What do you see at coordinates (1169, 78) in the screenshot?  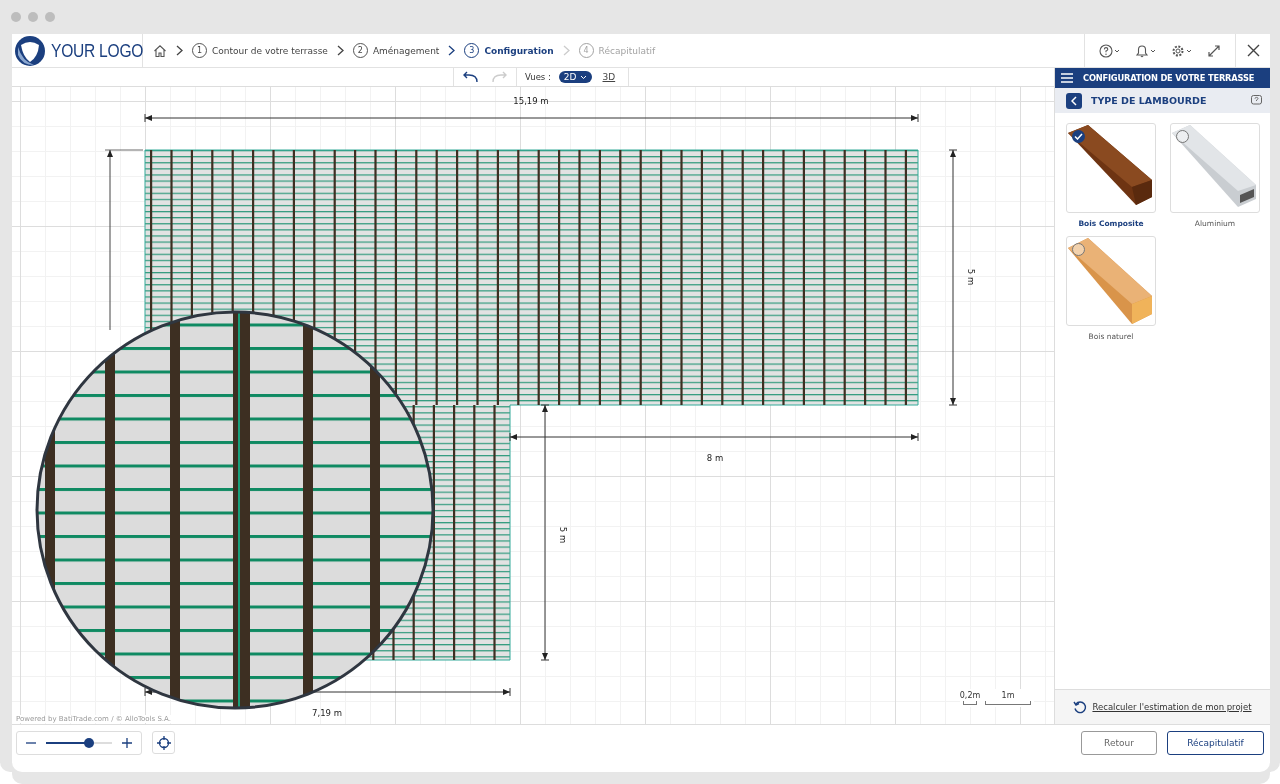 I see `panel-title: CONFIGURATION DE VOTRE TERRASSE` at bounding box center [1169, 78].